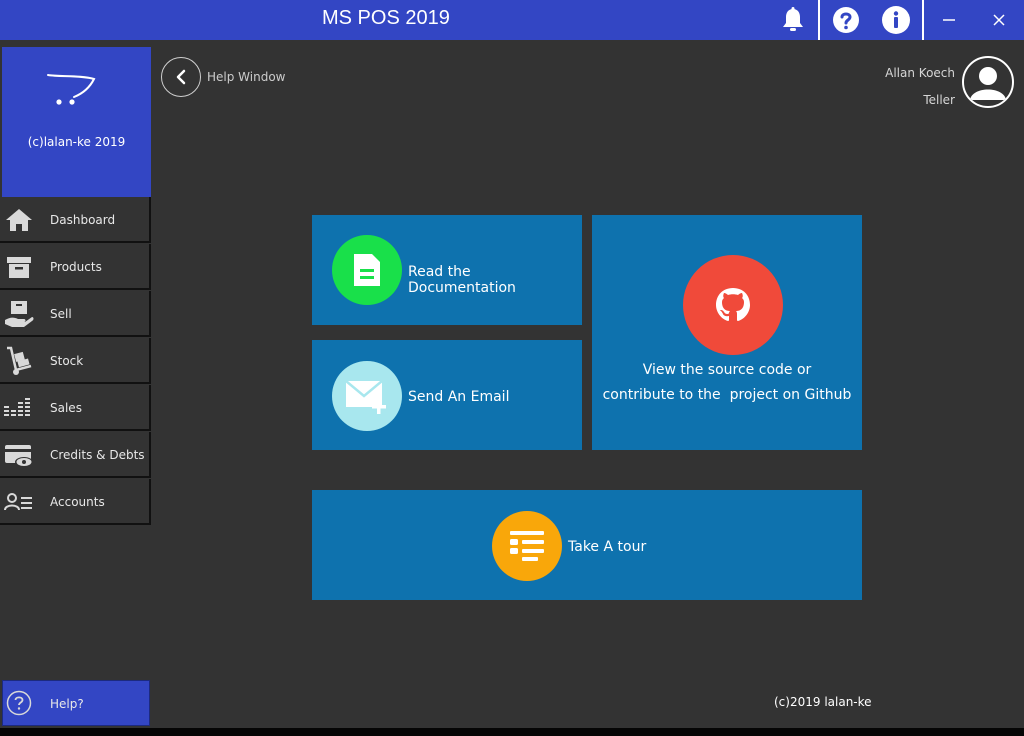 This screenshot has width=1024, height=736. Describe the element at coordinates (71, 89) in the screenshot. I see `cart-logo-icon` at that location.